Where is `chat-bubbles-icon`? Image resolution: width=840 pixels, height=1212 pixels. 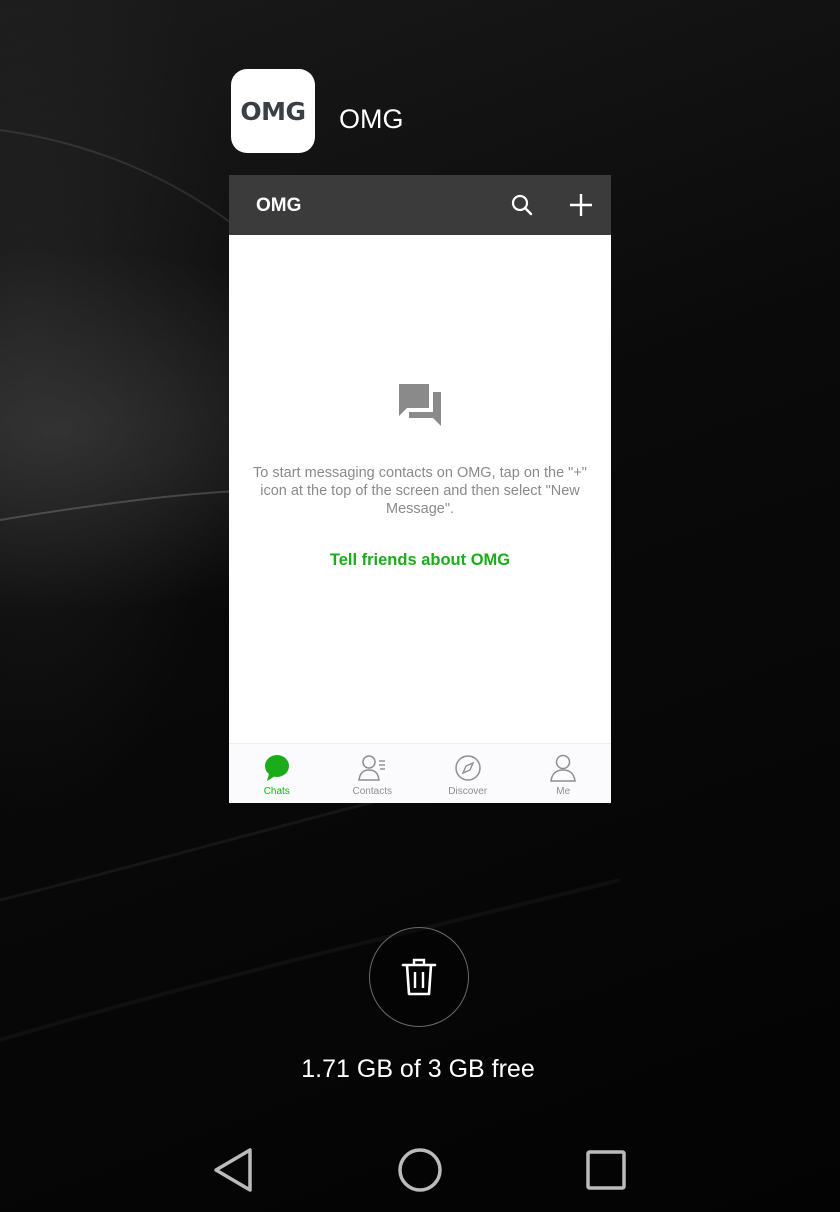 chat-bubbles-icon is located at coordinates (420, 405).